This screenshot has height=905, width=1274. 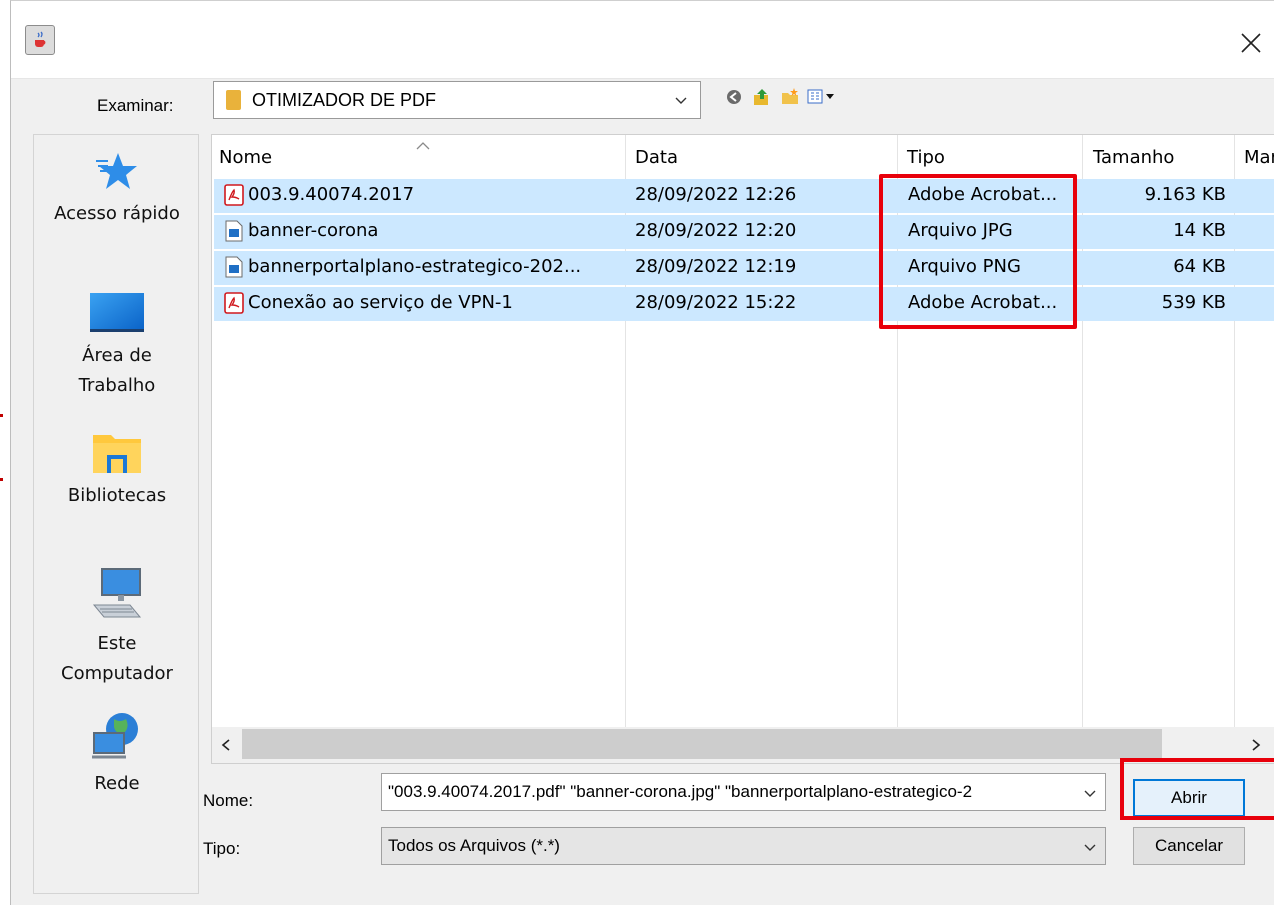 I want to click on back-icon, so click(x=734, y=97).